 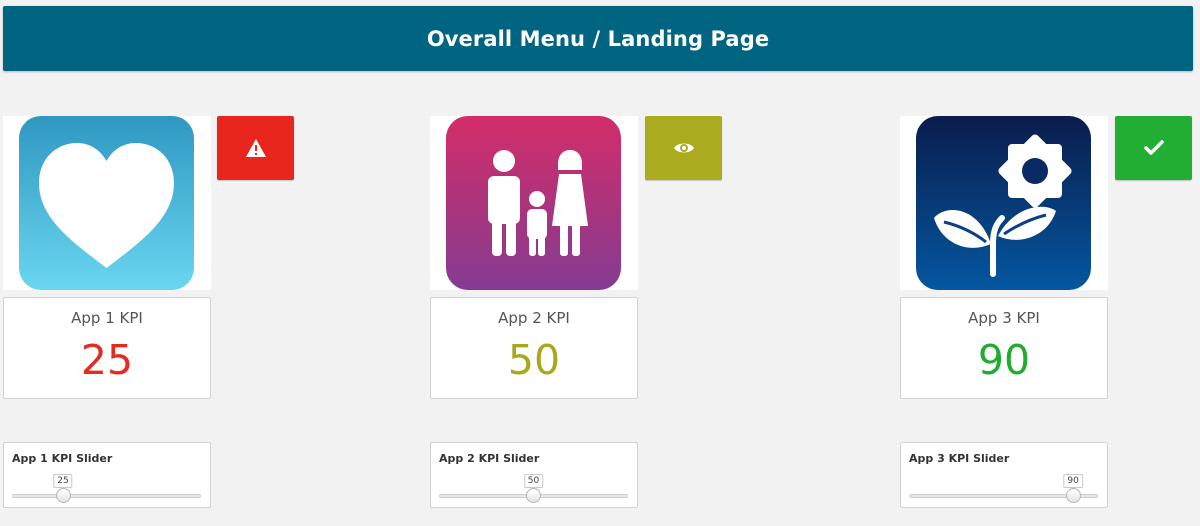 What do you see at coordinates (107, 360) in the screenshot?
I see `kpi-value: 25` at bounding box center [107, 360].